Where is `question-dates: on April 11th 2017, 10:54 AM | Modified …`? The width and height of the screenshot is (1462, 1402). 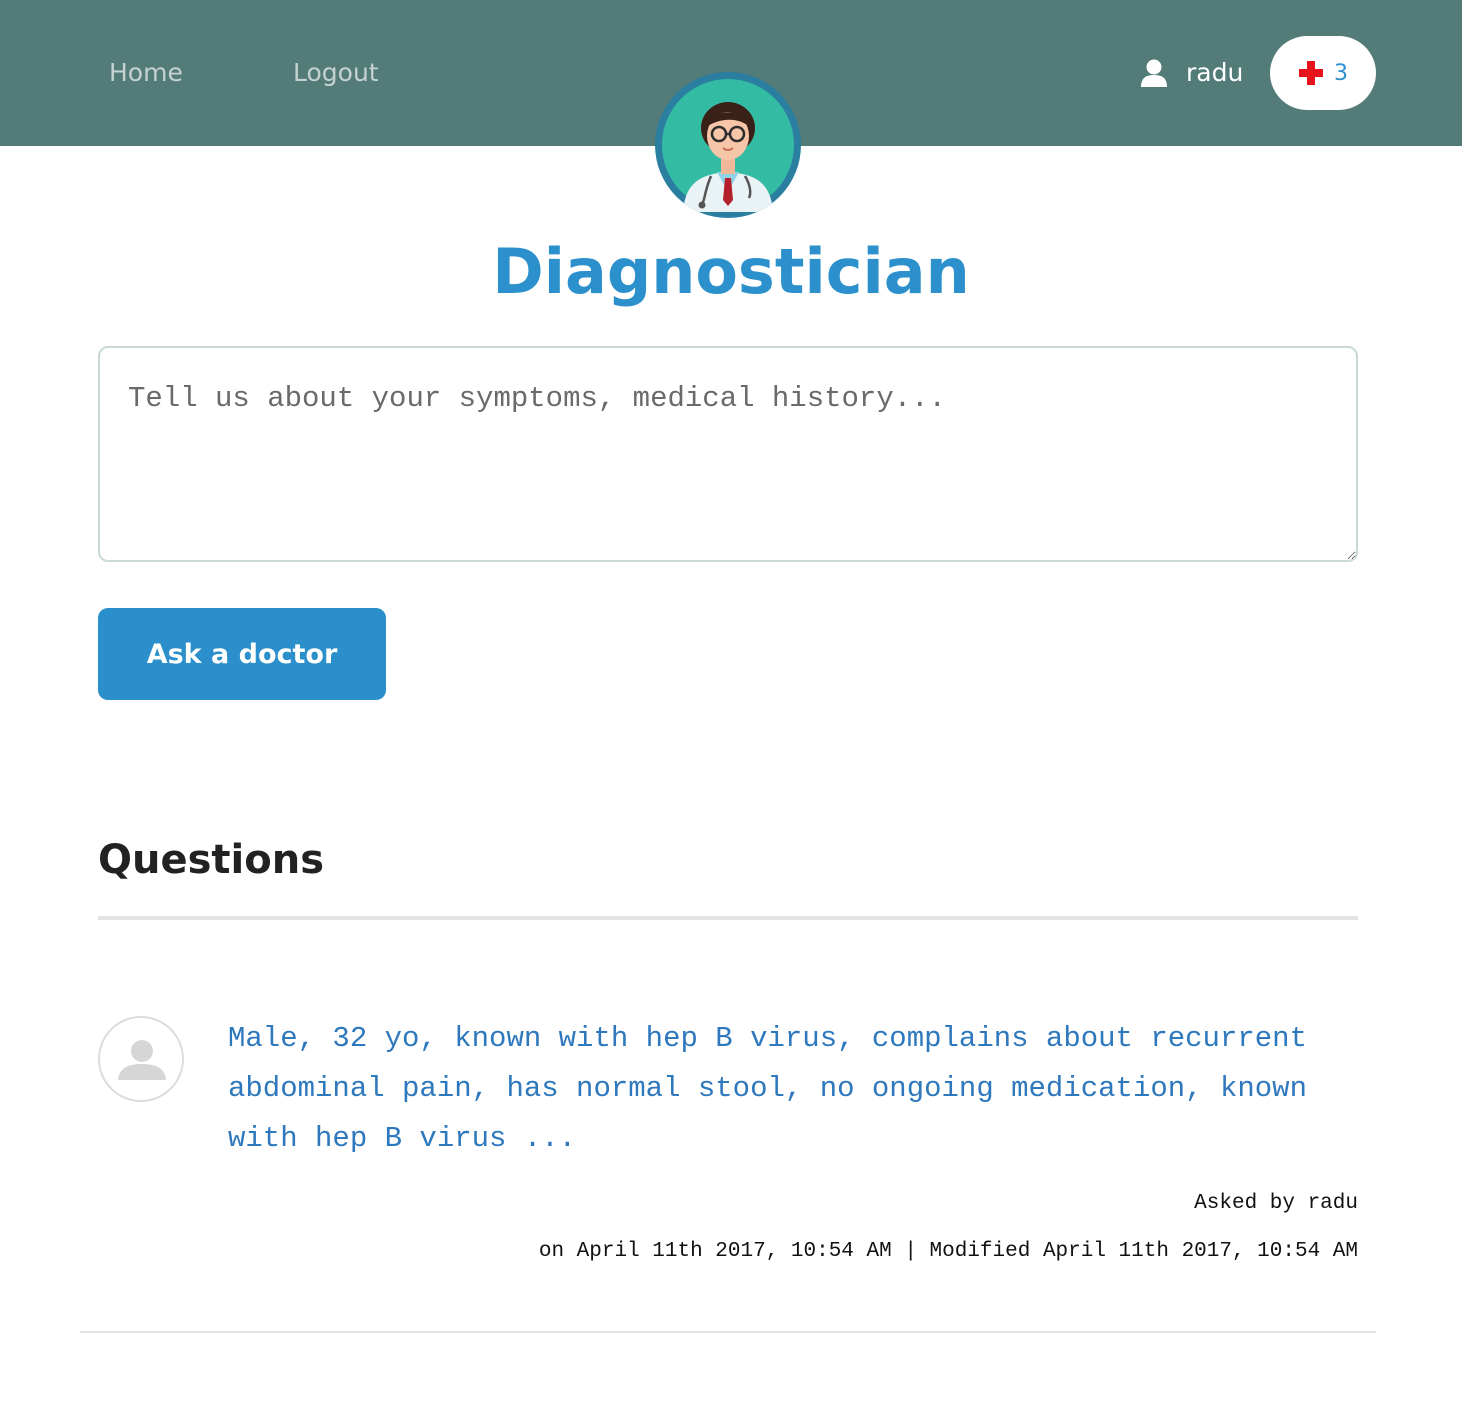
question-dates: on April 11th 2017, 10:54 AM | Modified … is located at coordinates (948, 1251).